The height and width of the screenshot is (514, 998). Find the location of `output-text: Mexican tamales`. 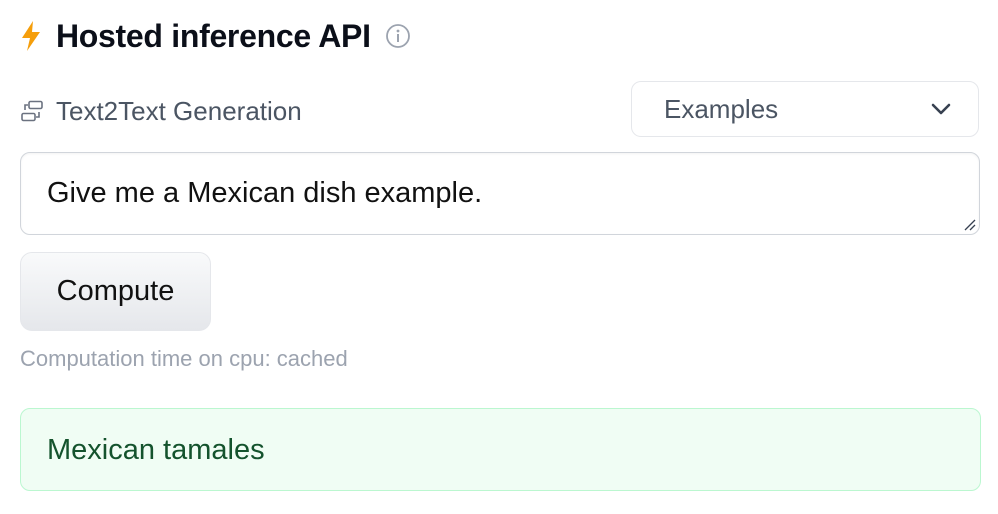

output-text: Mexican tamales is located at coordinates (156, 450).